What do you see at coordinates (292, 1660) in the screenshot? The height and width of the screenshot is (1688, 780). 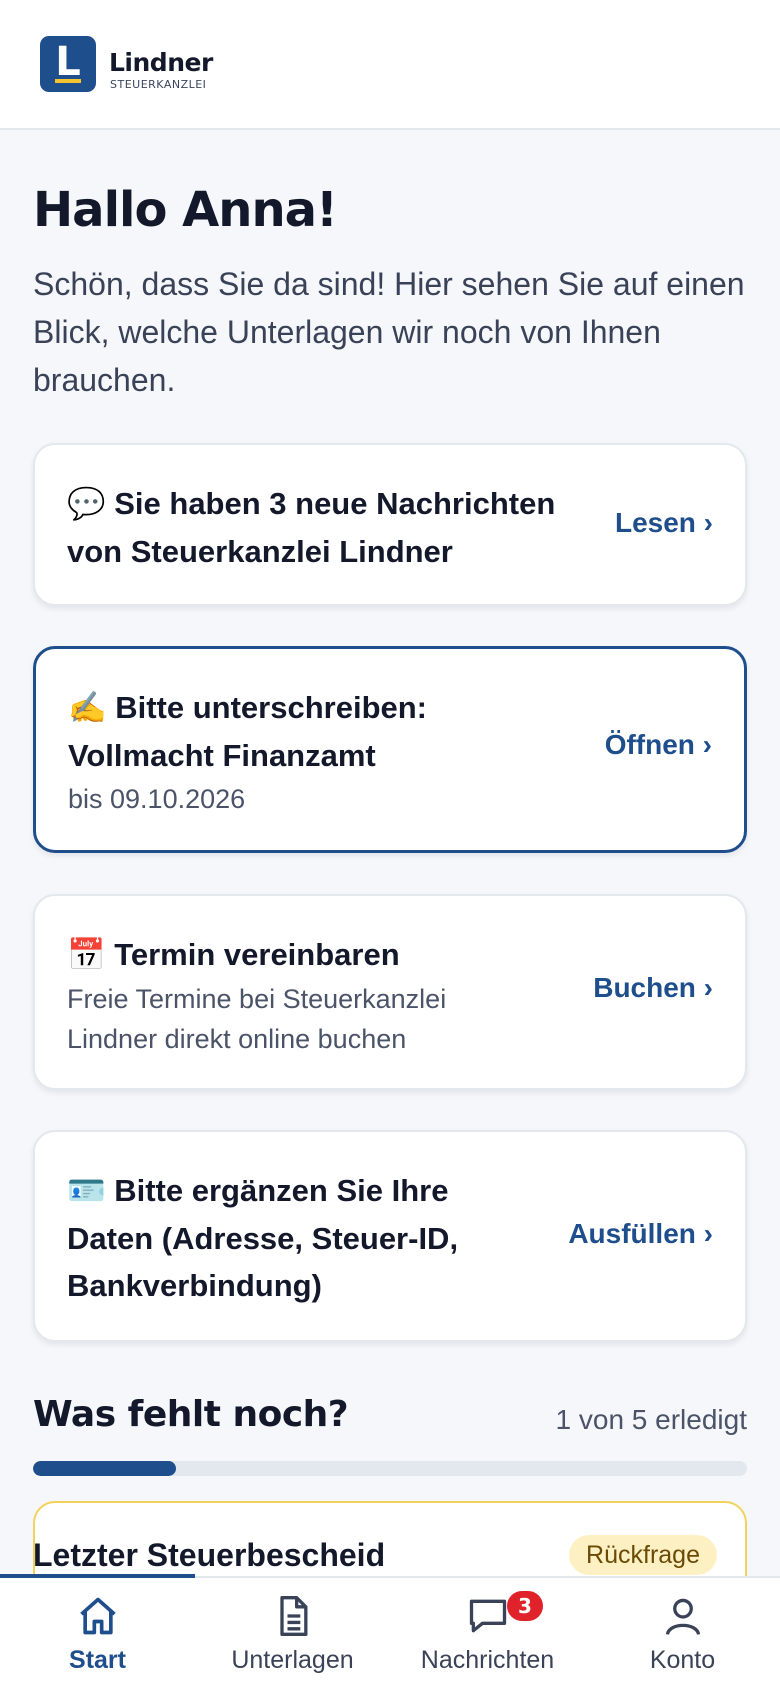 I see `tab-unterlagen-label: Unterlagen` at bounding box center [292, 1660].